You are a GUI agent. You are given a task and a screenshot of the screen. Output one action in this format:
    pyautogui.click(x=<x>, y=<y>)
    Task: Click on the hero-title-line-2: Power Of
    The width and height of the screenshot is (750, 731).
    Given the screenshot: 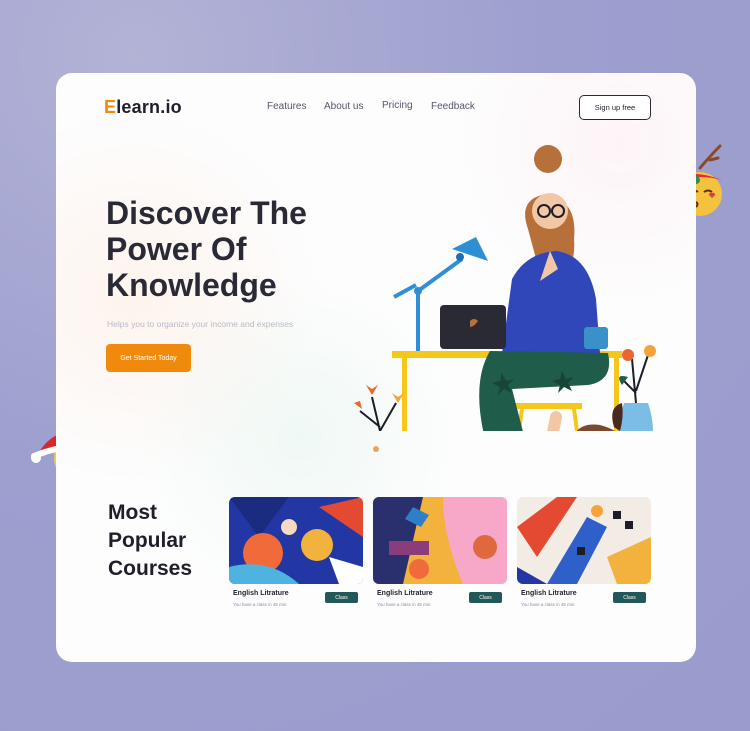 What is the action you would take?
    pyautogui.click(x=176, y=249)
    